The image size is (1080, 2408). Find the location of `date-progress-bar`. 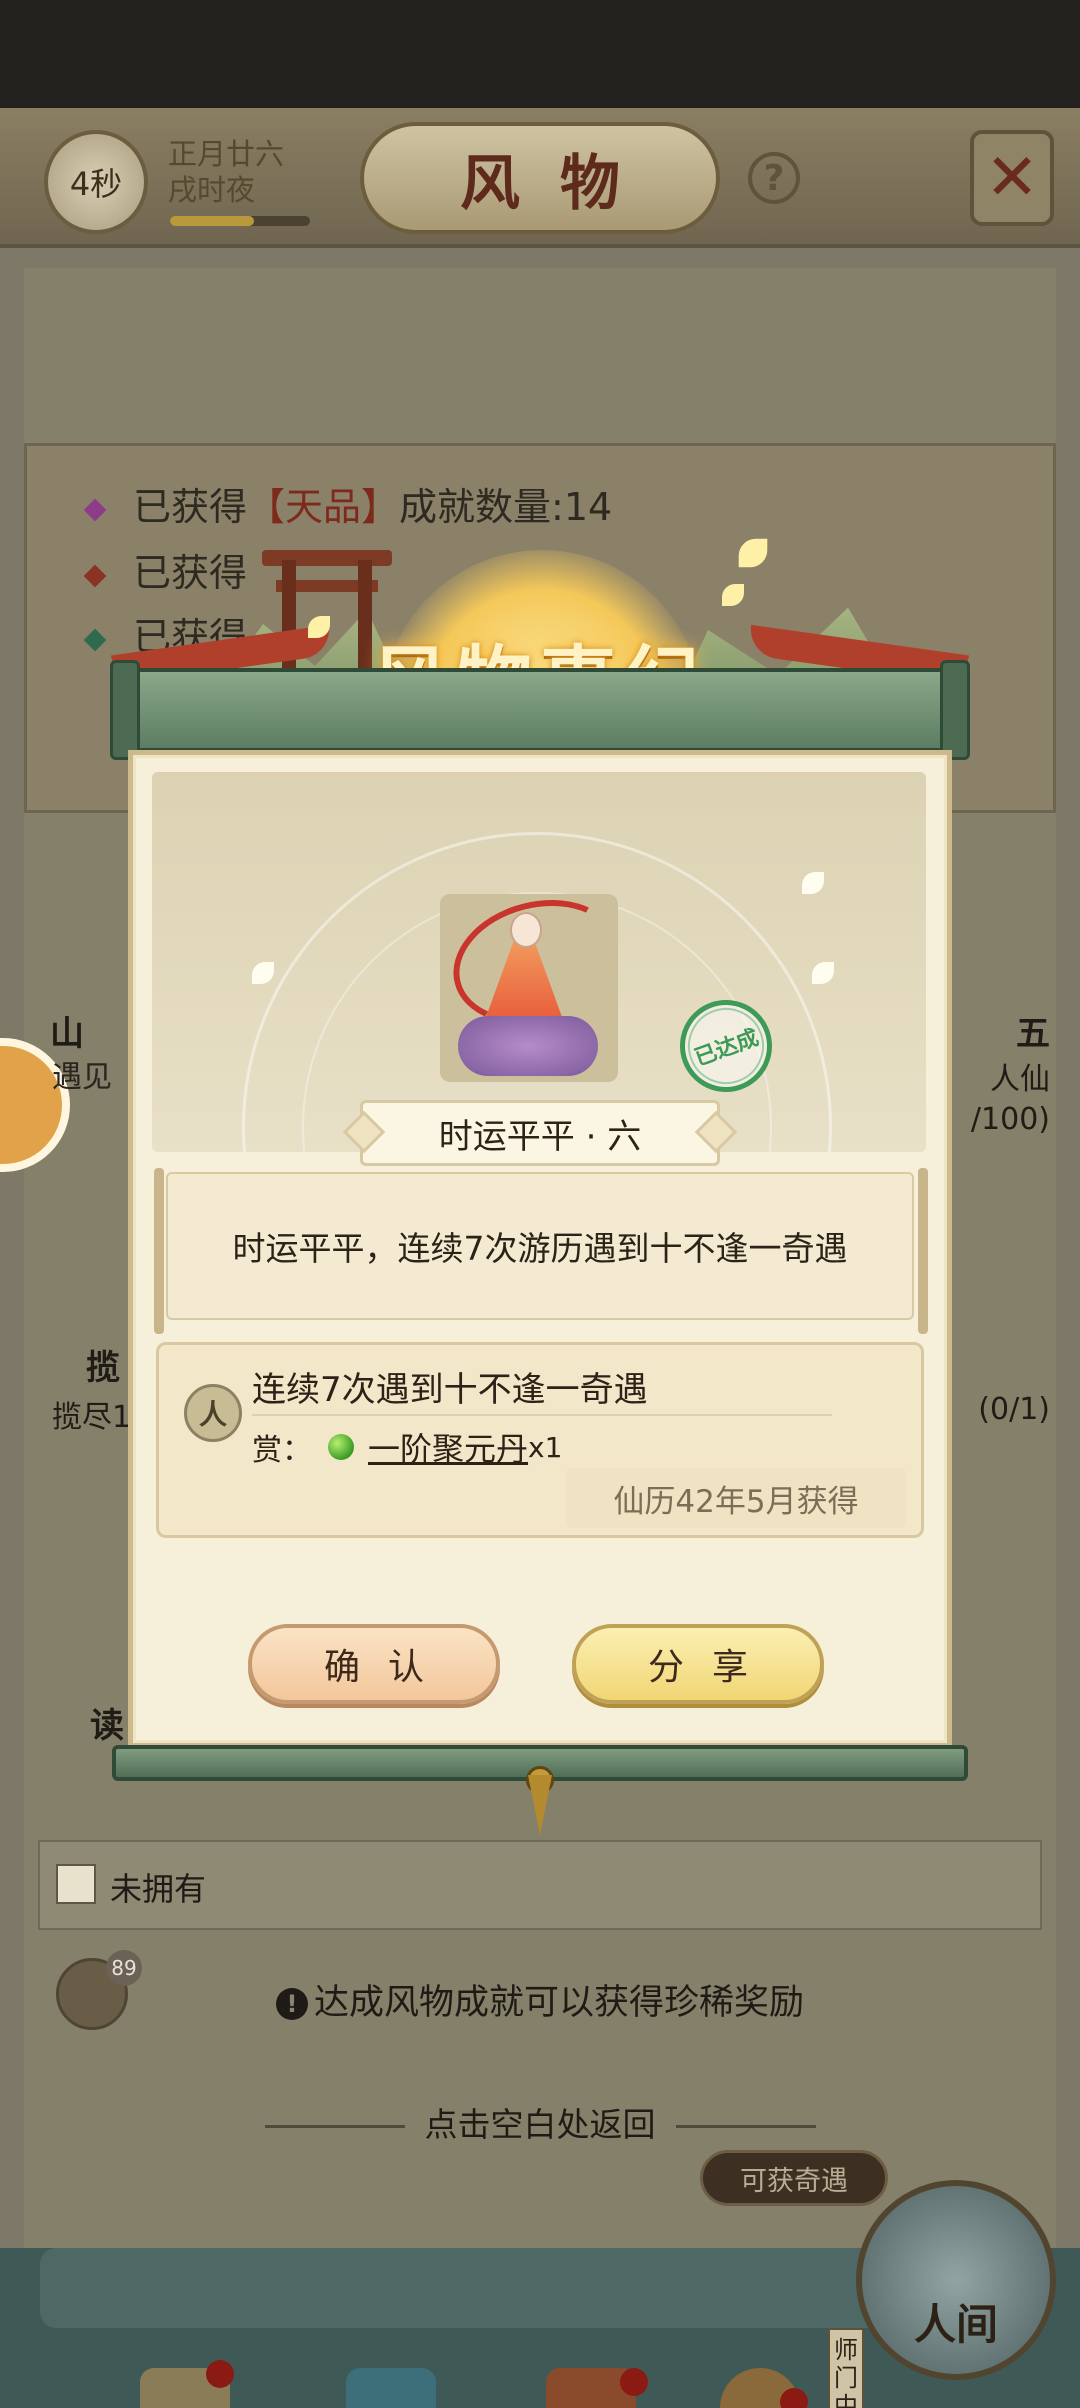

date-progress-bar is located at coordinates (240, 221).